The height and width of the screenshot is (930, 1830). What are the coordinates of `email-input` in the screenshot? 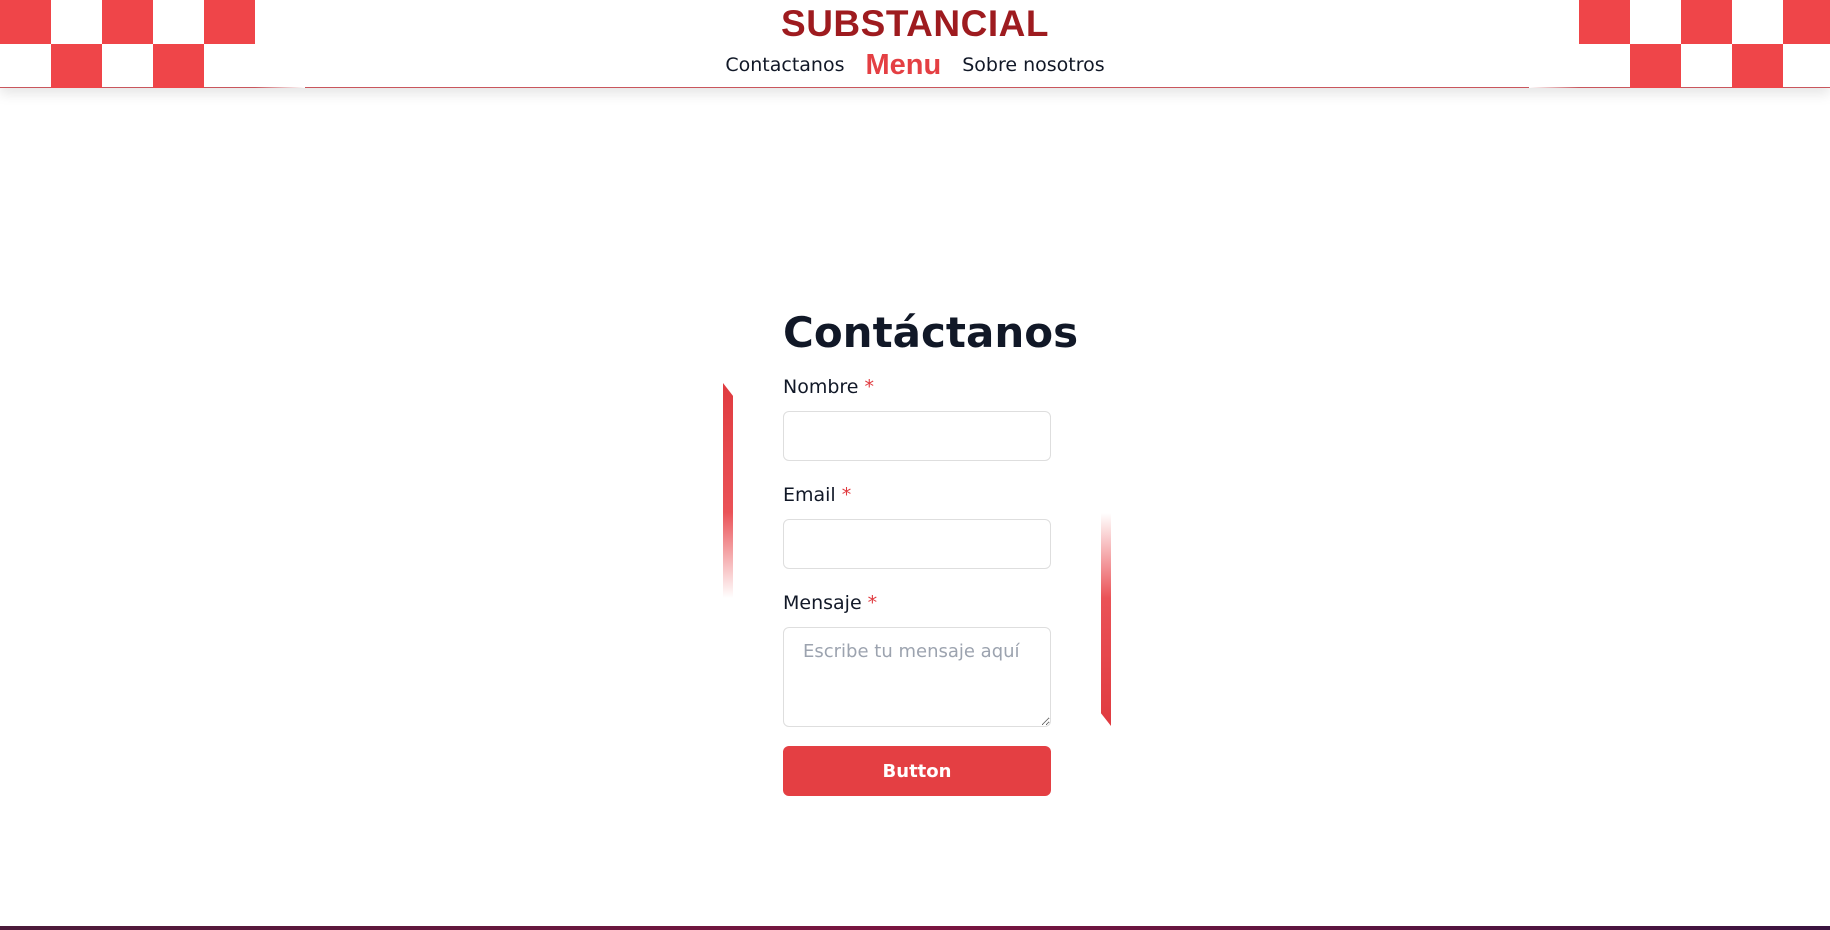 It's located at (917, 544).